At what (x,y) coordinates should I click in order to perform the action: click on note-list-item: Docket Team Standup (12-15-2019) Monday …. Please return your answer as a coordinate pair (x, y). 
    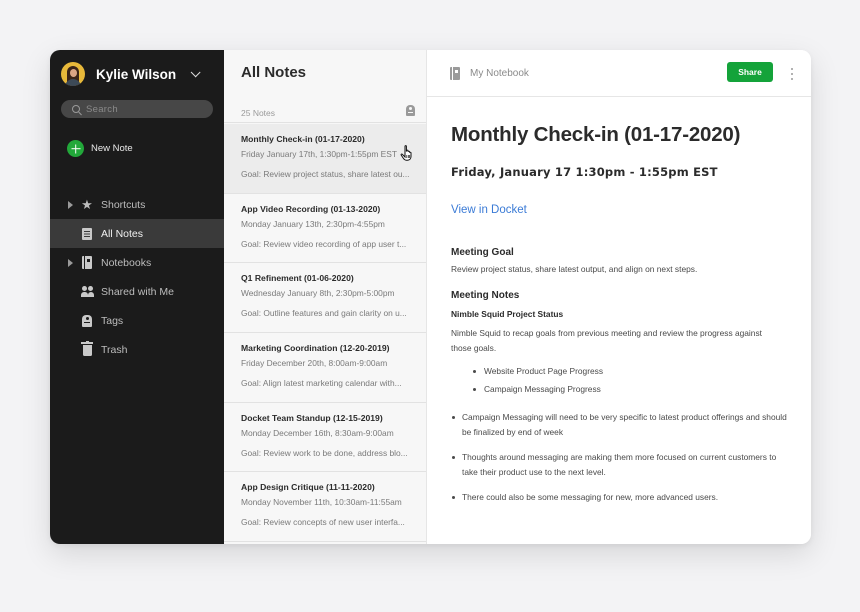
    Looking at the image, I should click on (325, 437).